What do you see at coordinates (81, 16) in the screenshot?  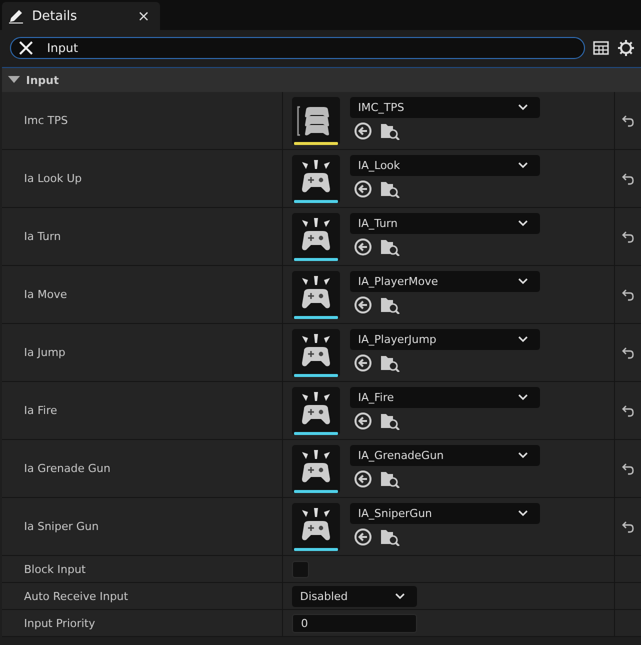 I see `details-tab: Details ×` at bounding box center [81, 16].